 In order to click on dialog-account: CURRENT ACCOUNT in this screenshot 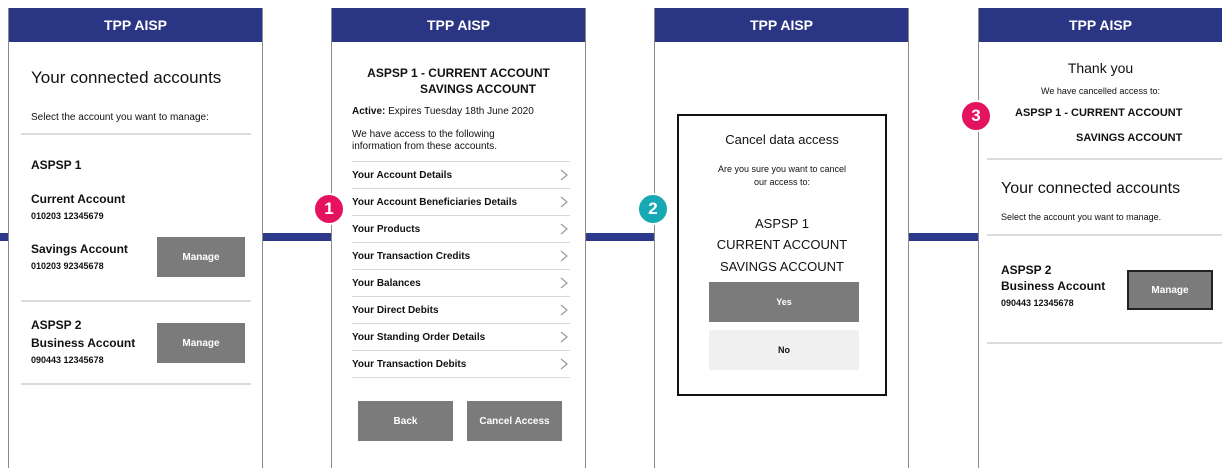, I will do `click(782, 244)`.